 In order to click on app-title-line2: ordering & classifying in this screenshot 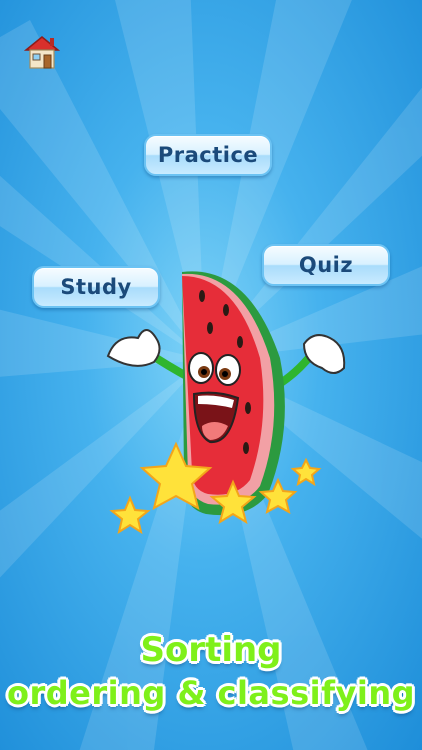, I will do `click(211, 693)`.